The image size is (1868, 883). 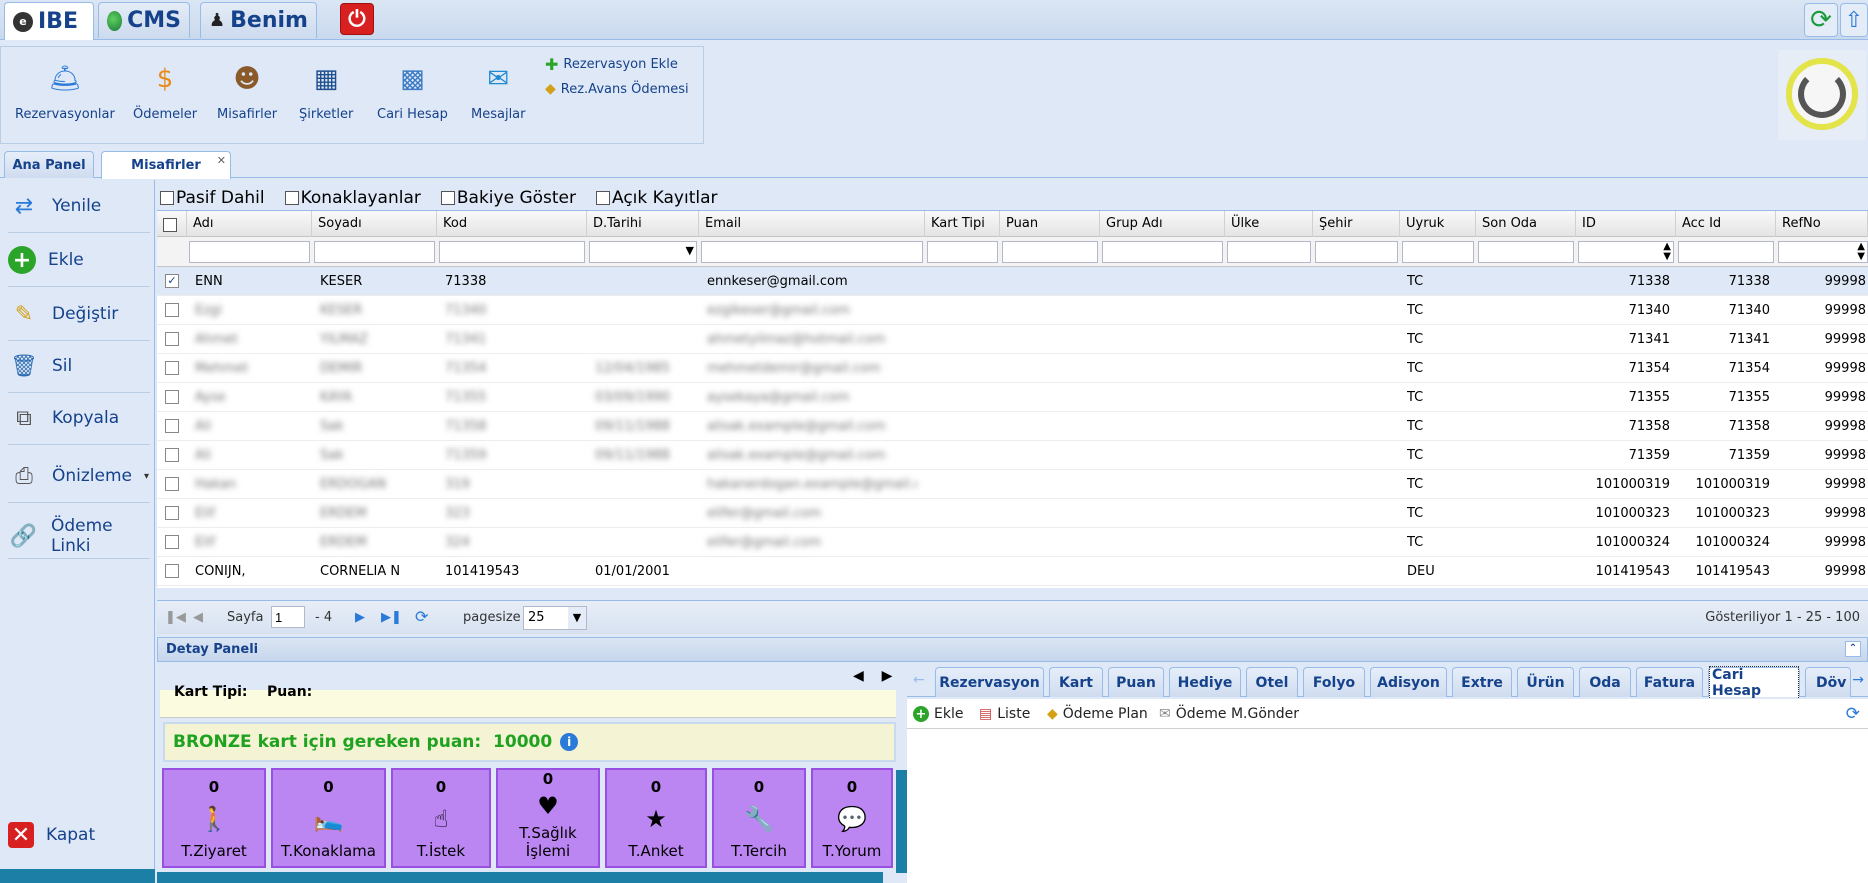 What do you see at coordinates (81, 536) in the screenshot?
I see `payment-link-button: 🔗 Ödeme Linki` at bounding box center [81, 536].